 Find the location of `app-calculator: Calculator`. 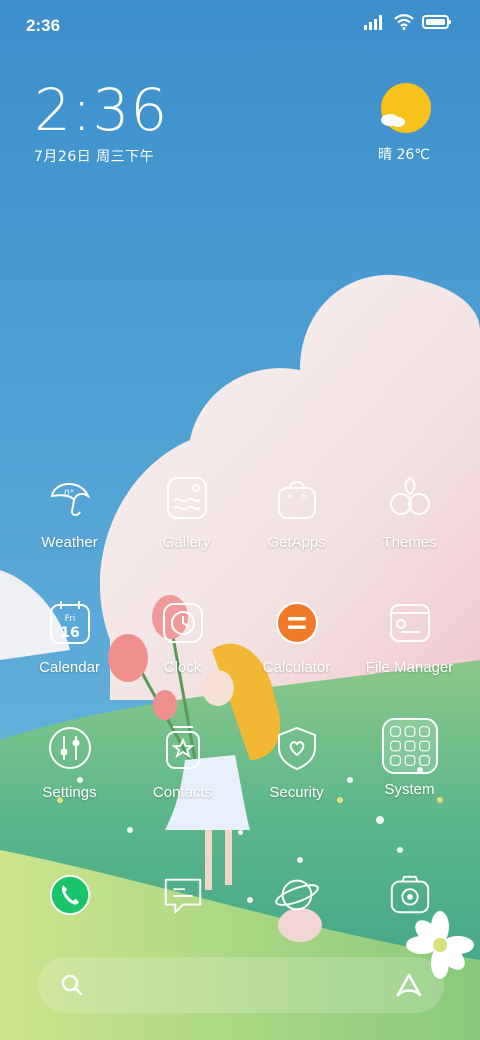

app-calculator: Calculator is located at coordinates (296, 637).